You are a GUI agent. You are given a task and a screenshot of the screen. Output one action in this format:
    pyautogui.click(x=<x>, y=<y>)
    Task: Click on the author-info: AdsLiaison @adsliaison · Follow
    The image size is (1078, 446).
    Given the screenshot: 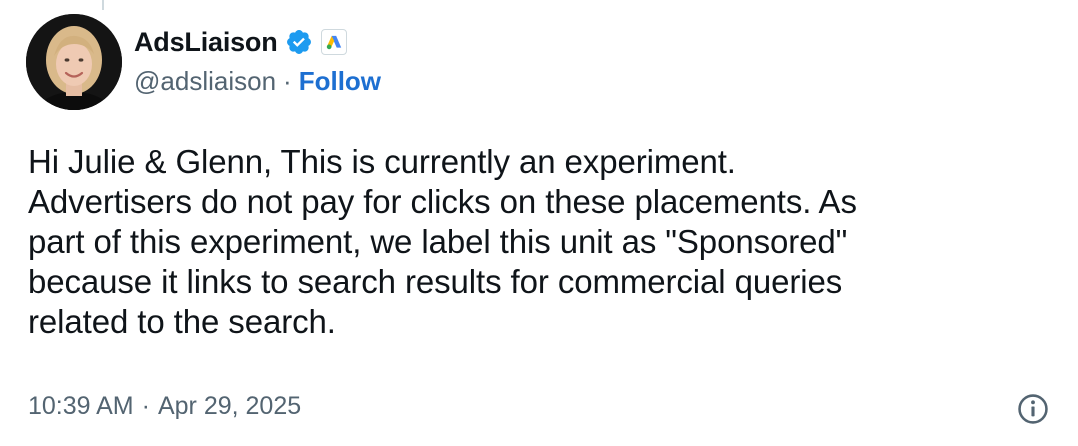 What is the action you would take?
    pyautogui.click(x=257, y=60)
    